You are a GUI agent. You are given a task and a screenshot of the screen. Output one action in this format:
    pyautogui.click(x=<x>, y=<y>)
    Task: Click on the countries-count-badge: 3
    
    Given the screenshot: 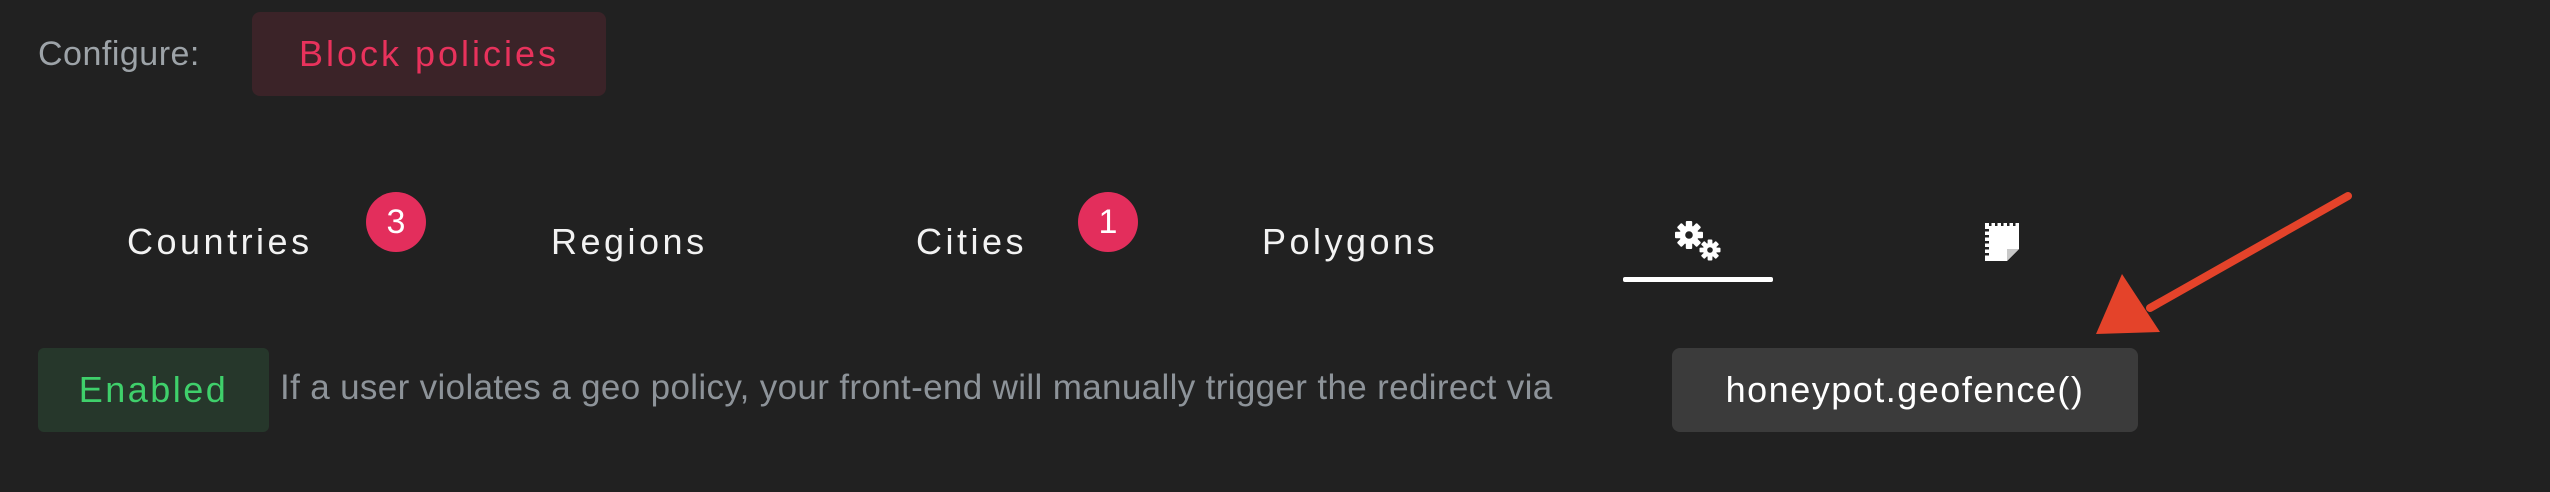 What is the action you would take?
    pyautogui.click(x=396, y=222)
    